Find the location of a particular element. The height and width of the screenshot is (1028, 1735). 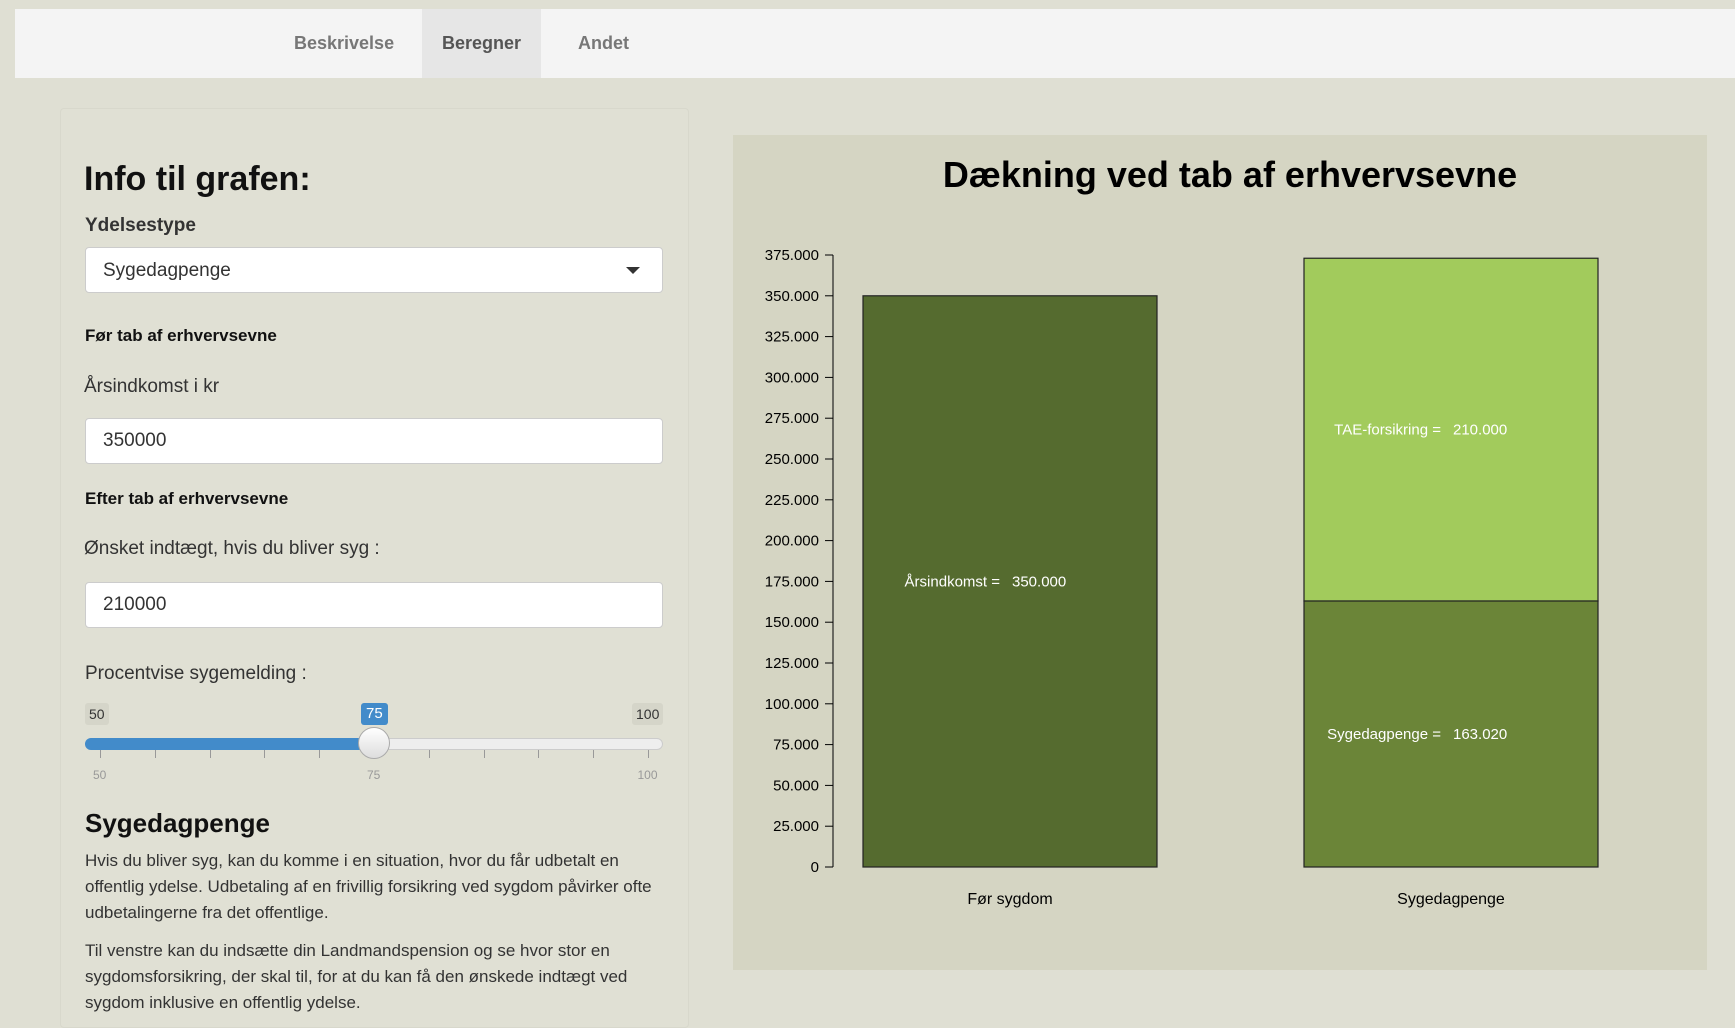

y-tick-label: 275.000 is located at coordinates (792, 418).